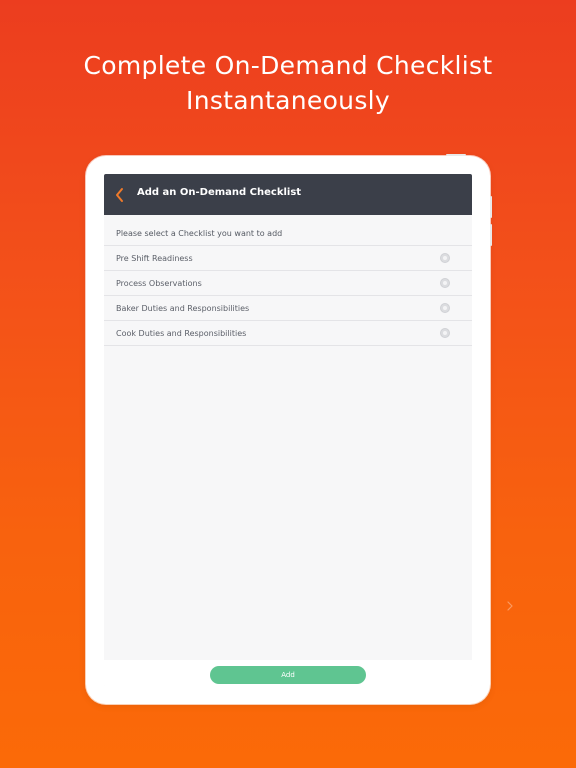 The height and width of the screenshot is (768, 576). What do you see at coordinates (219, 192) in the screenshot?
I see `page-title: Add an On-Demand Checklist` at bounding box center [219, 192].